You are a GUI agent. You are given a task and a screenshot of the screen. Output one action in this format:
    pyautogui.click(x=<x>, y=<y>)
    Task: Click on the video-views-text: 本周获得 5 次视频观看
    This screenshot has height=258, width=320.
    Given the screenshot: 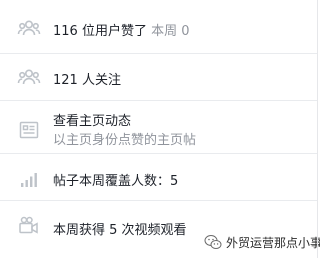 What is the action you would take?
    pyautogui.click(x=120, y=230)
    